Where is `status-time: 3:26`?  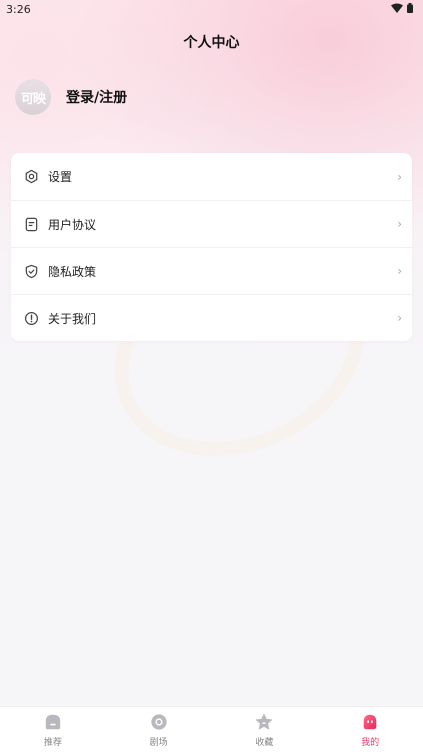
status-time: 3:26 is located at coordinates (18, 9).